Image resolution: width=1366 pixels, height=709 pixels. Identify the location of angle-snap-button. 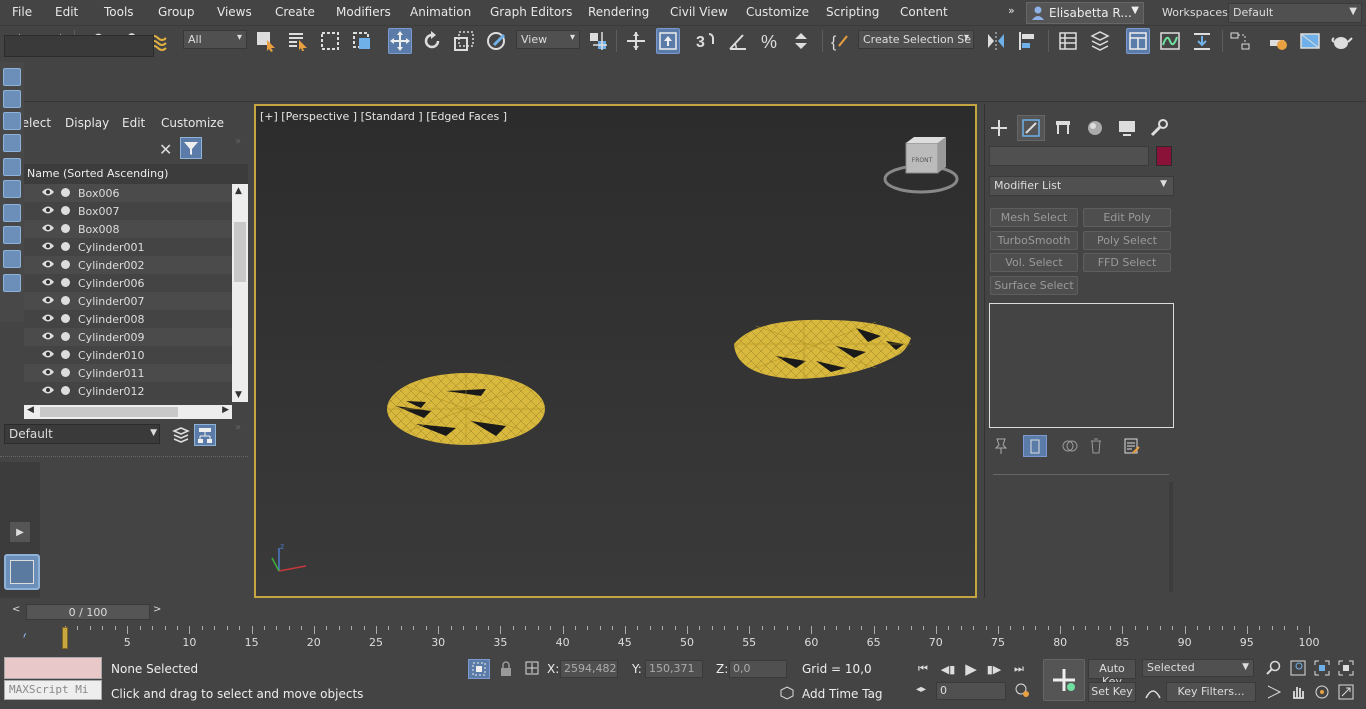
(738, 41).